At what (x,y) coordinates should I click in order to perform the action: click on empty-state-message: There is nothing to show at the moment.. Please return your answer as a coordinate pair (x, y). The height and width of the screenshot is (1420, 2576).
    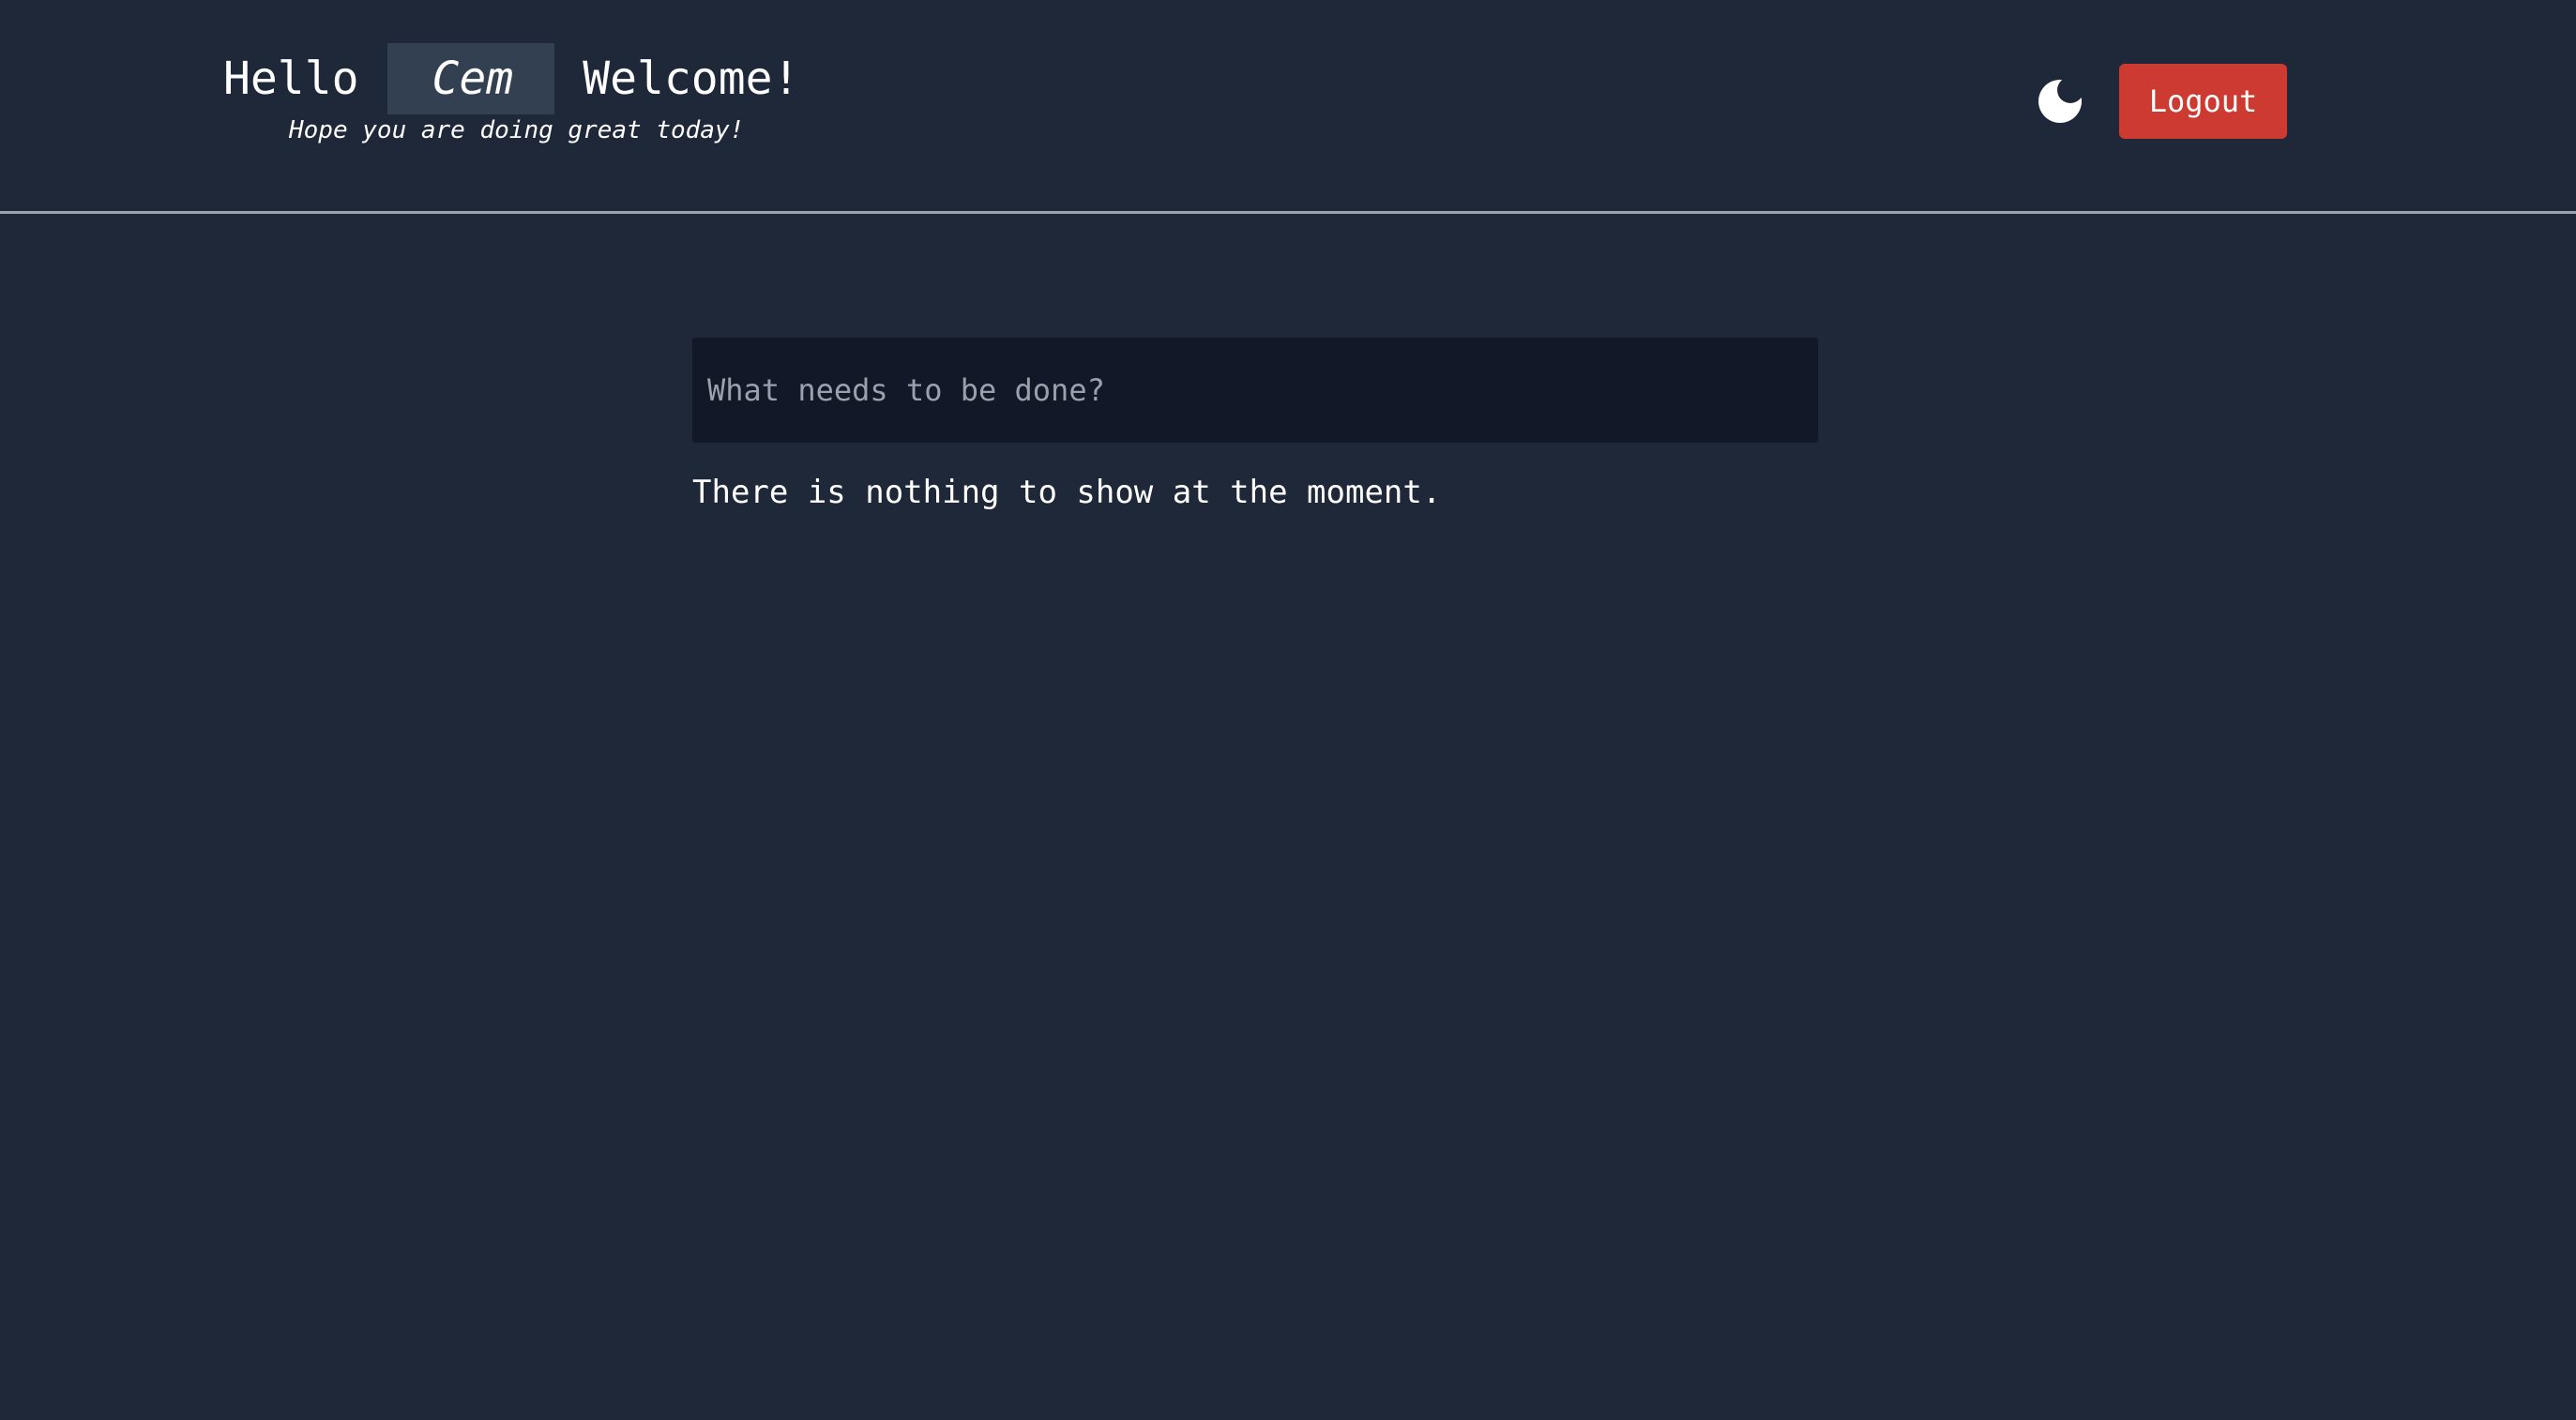
    Looking at the image, I should click on (1067, 492).